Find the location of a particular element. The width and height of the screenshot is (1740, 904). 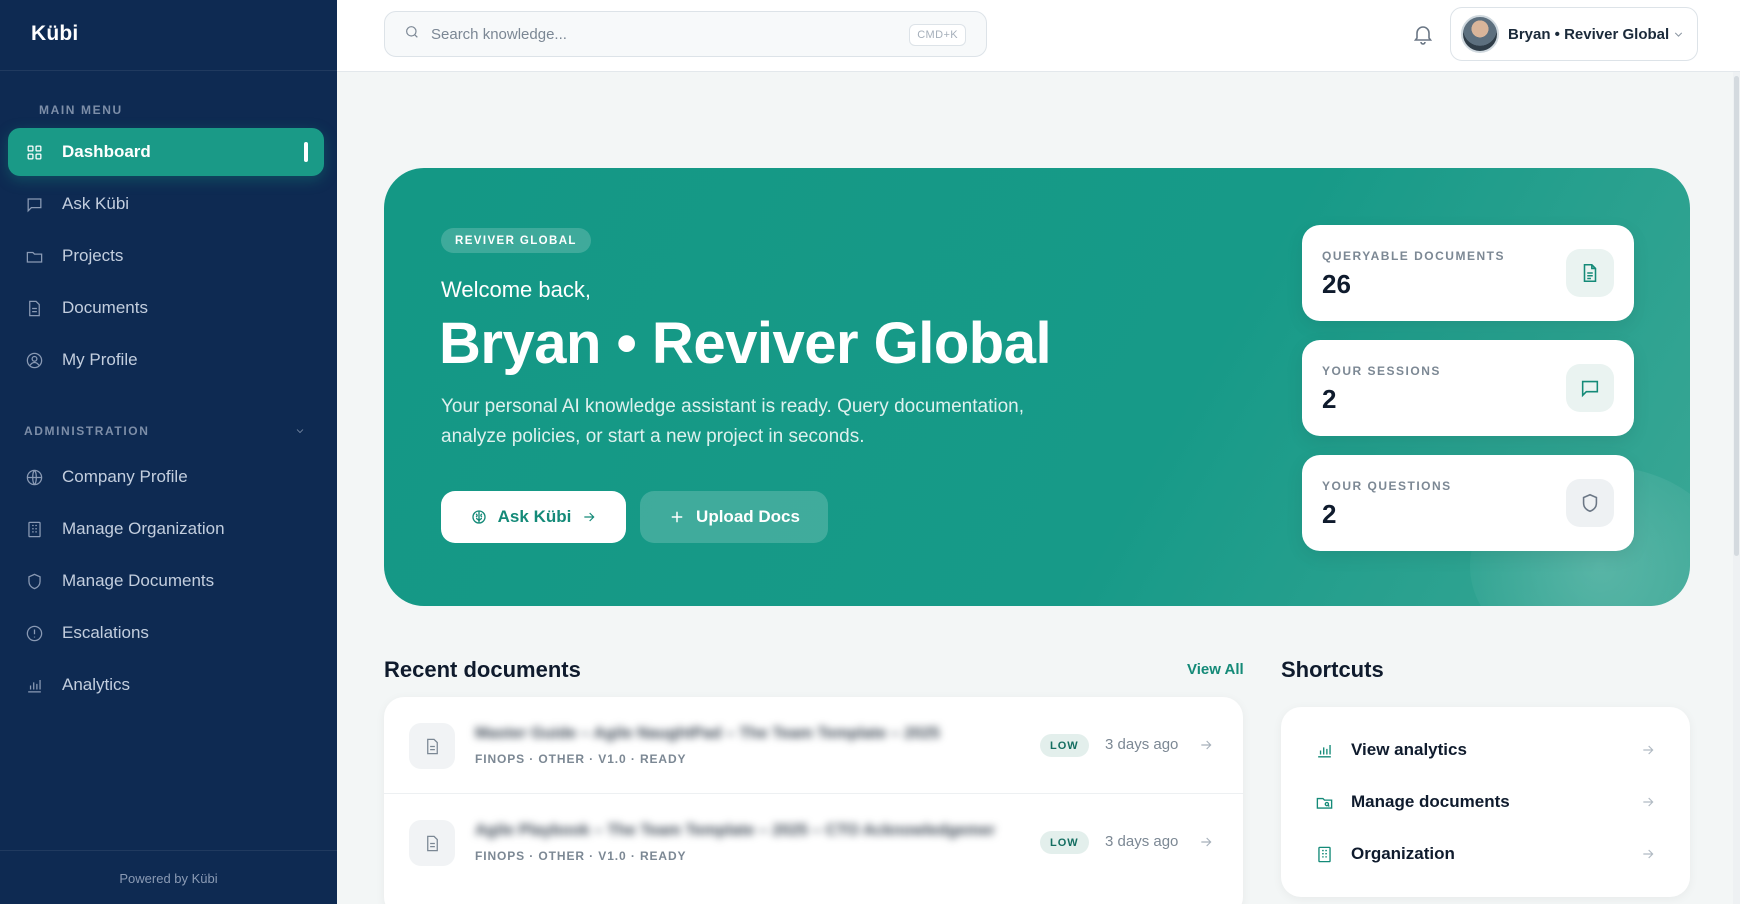

shortcut-label: Organization is located at coordinates (1403, 853).